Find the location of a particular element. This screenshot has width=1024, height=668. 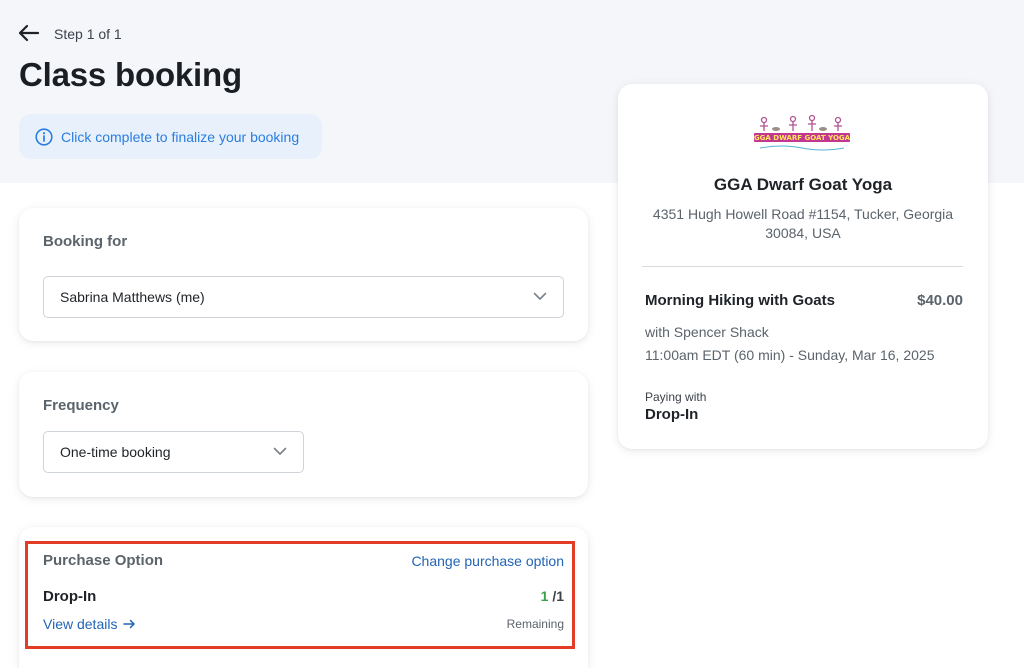

view-details-link: View details is located at coordinates (89, 624).